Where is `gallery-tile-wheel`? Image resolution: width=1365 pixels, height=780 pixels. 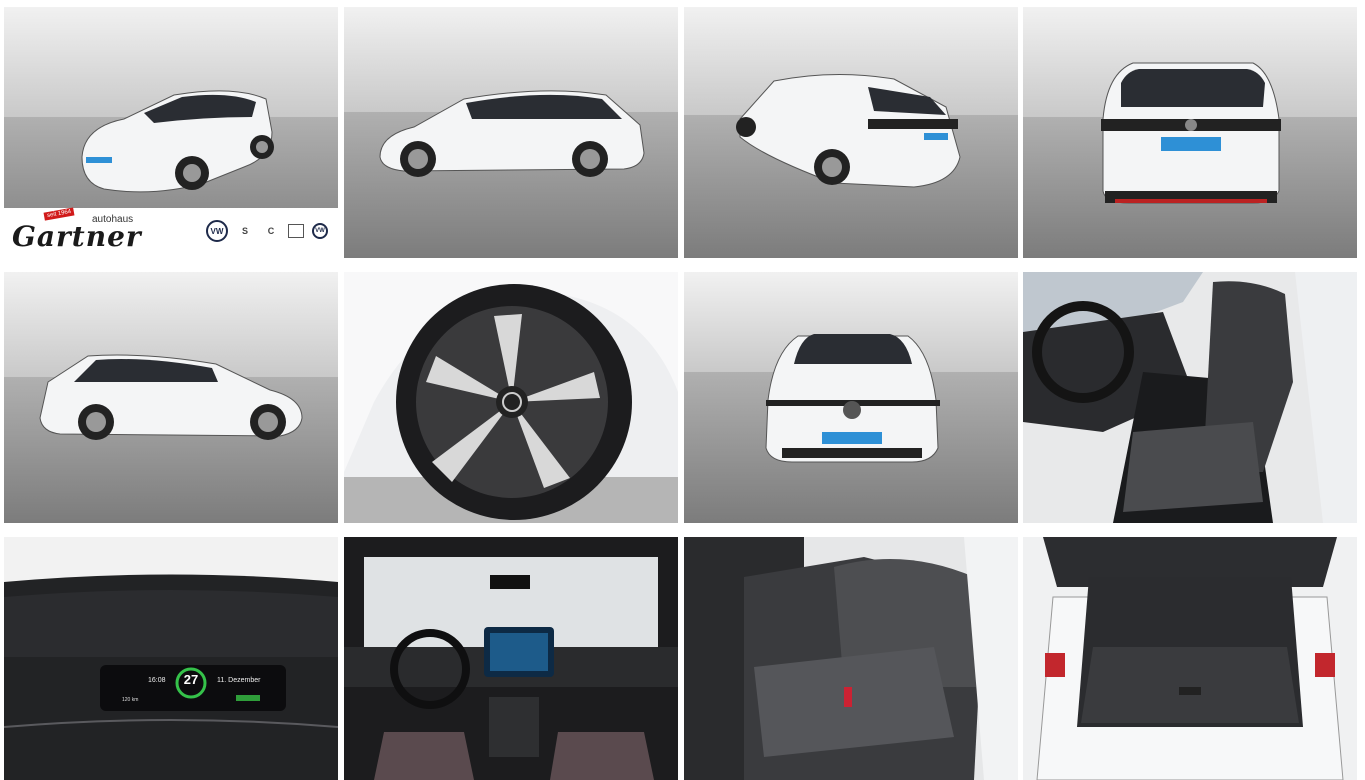 gallery-tile-wheel is located at coordinates (511, 397).